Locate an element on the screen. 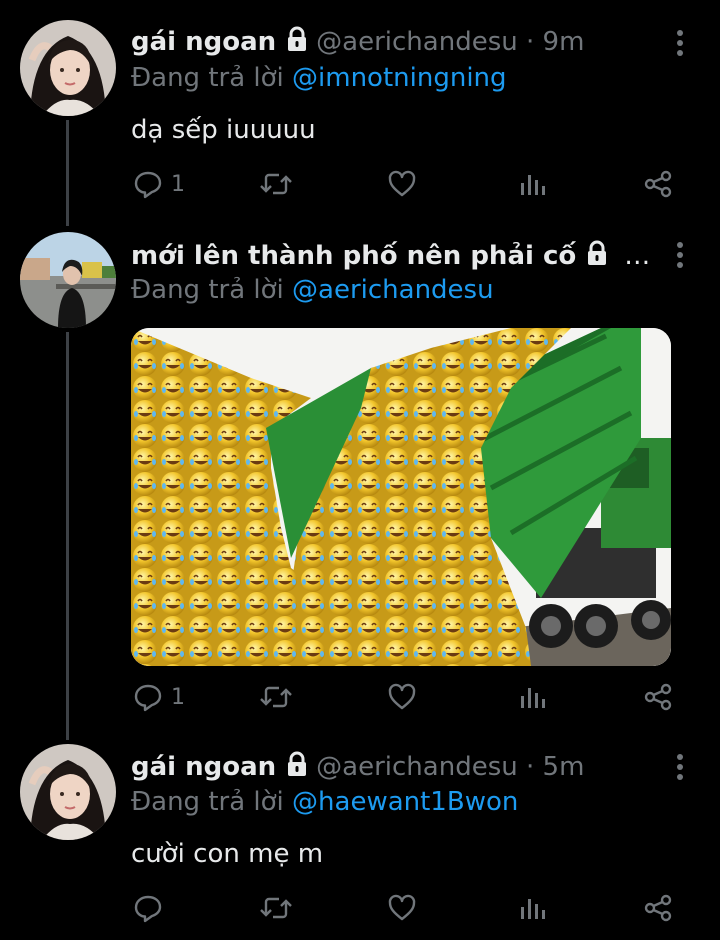  replying-to: Đang trả lời @imnotningning is located at coordinates (319, 78).